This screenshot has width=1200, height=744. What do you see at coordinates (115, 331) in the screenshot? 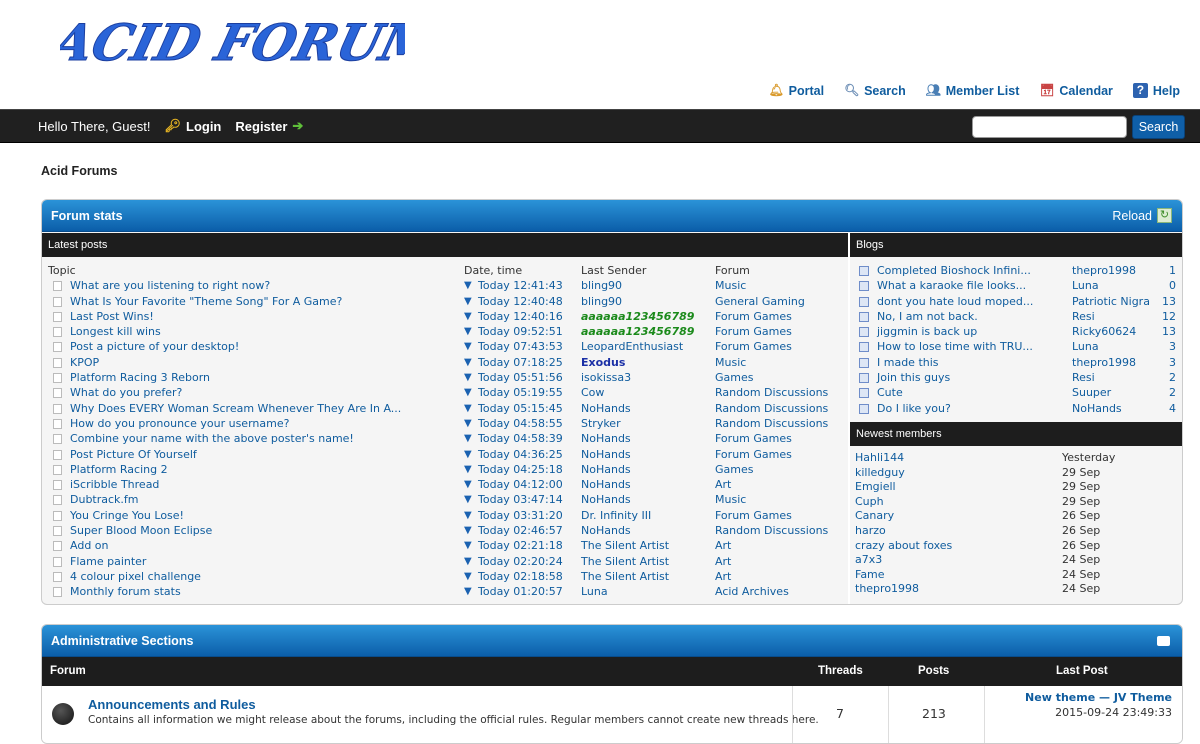
I see `topic-link: Longest kill wins` at bounding box center [115, 331].